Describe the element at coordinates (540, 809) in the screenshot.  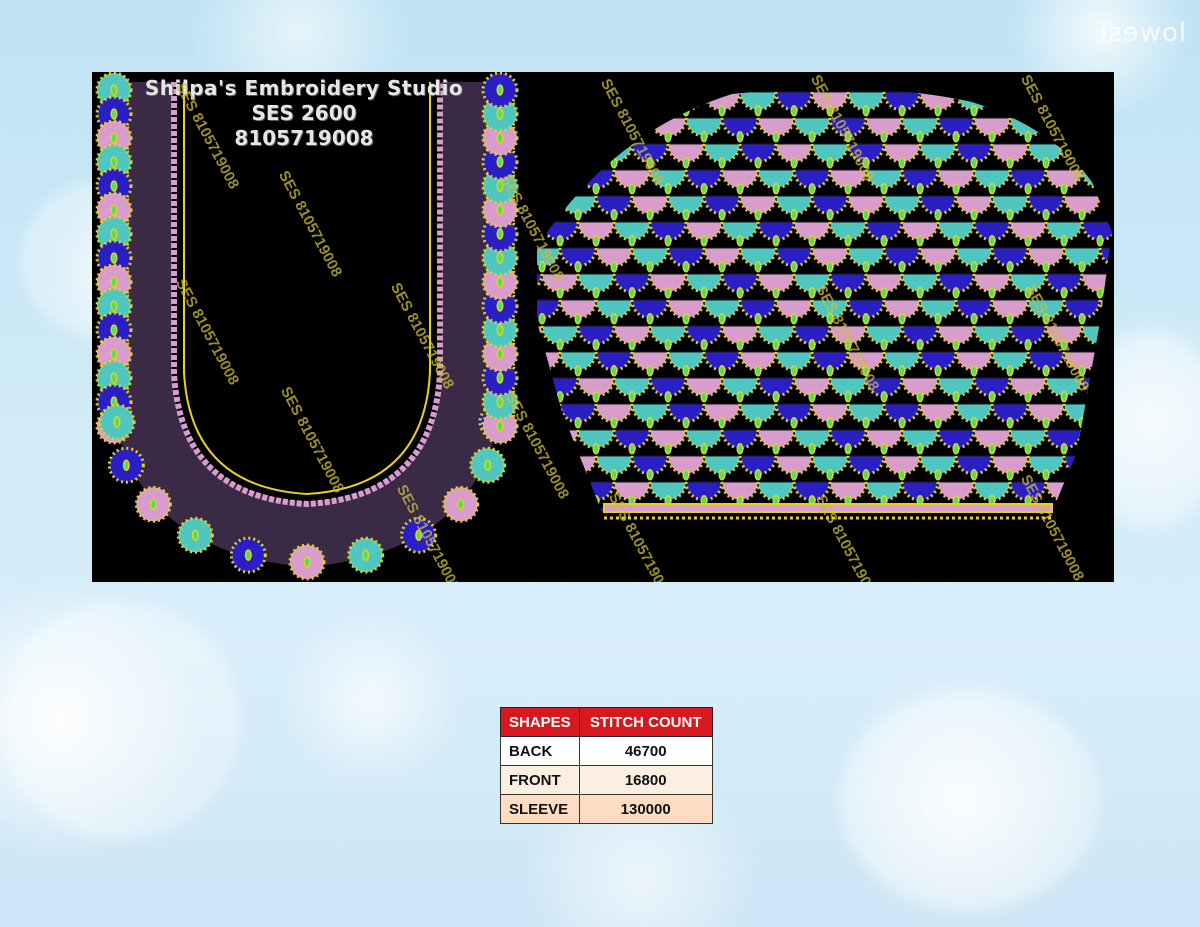
I see `shape-cell: SLEEVE` at that location.